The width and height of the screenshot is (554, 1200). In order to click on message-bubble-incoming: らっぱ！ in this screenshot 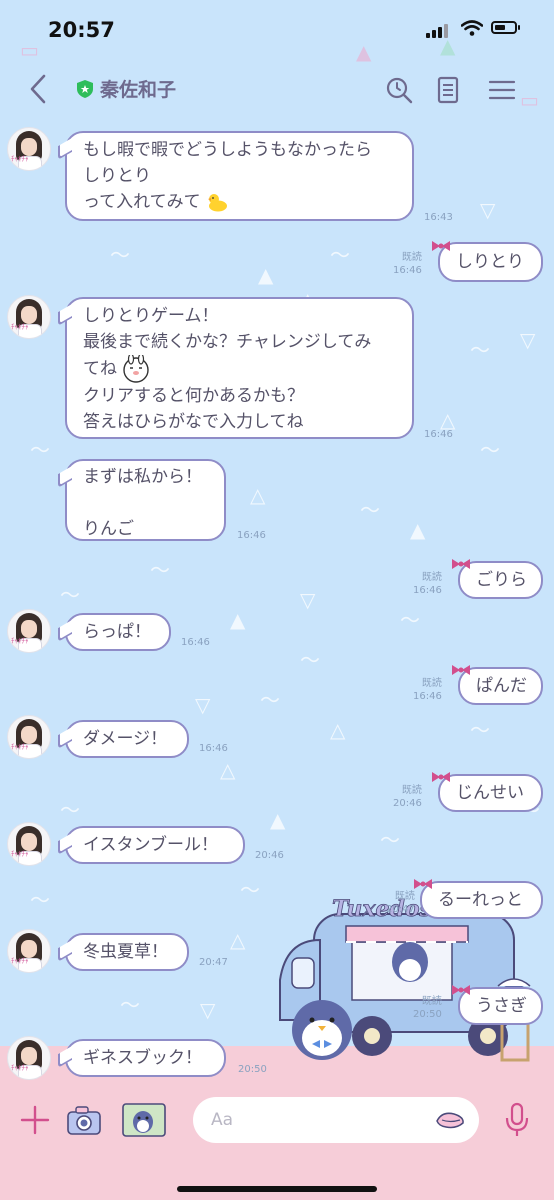, I will do `click(118, 632)`.